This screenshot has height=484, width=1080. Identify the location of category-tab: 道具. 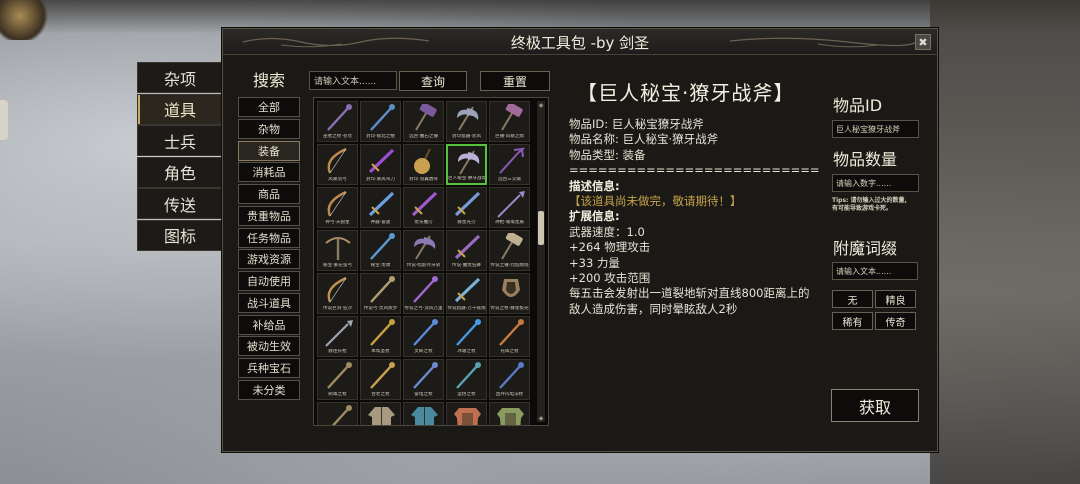
(180, 109).